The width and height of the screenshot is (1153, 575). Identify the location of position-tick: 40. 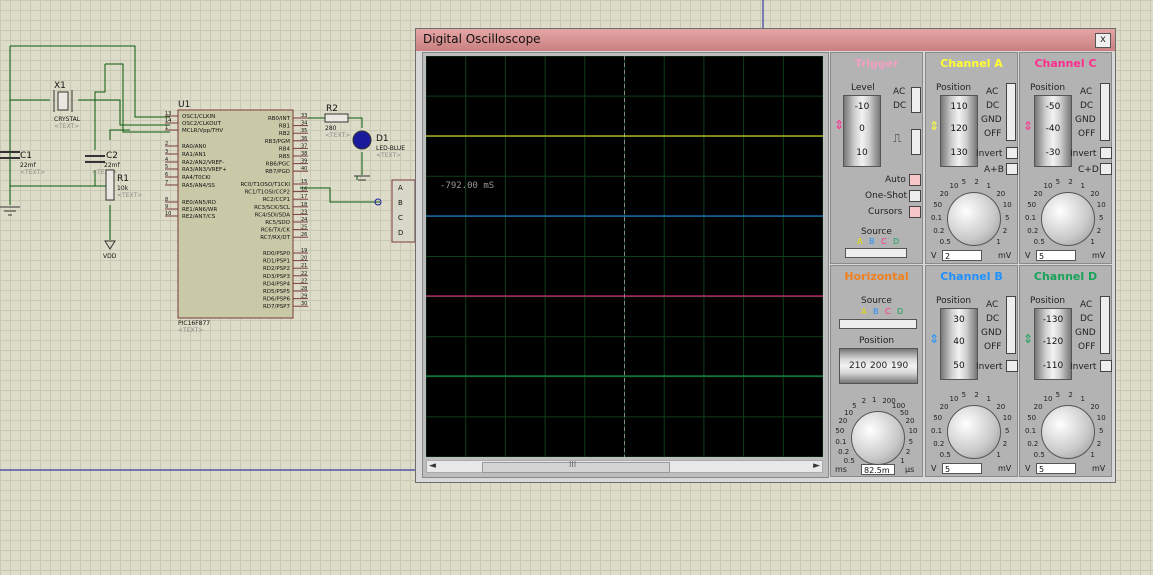
(959, 342).